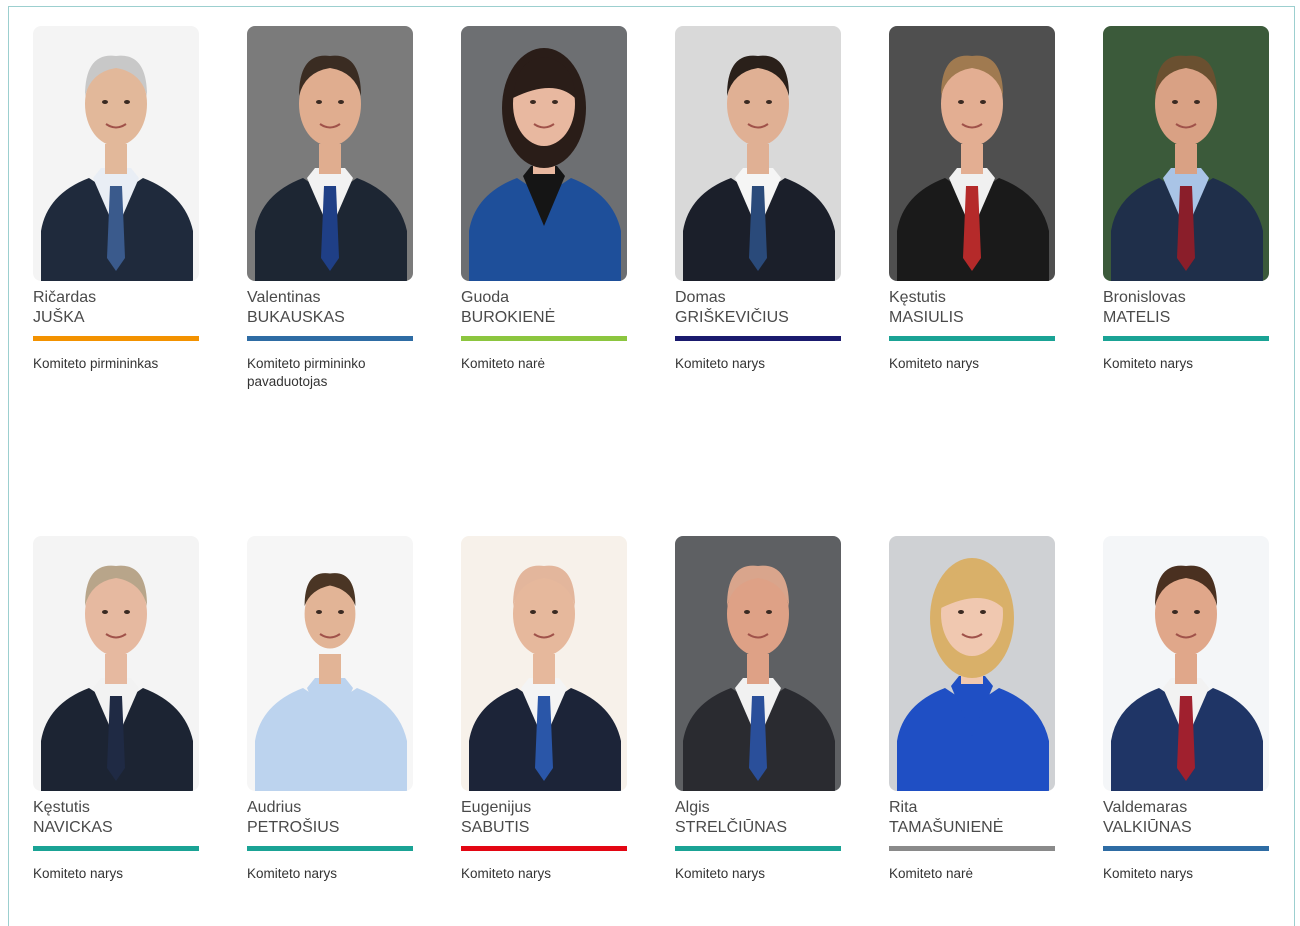  I want to click on member-last-name: SABUTIS, so click(544, 828).